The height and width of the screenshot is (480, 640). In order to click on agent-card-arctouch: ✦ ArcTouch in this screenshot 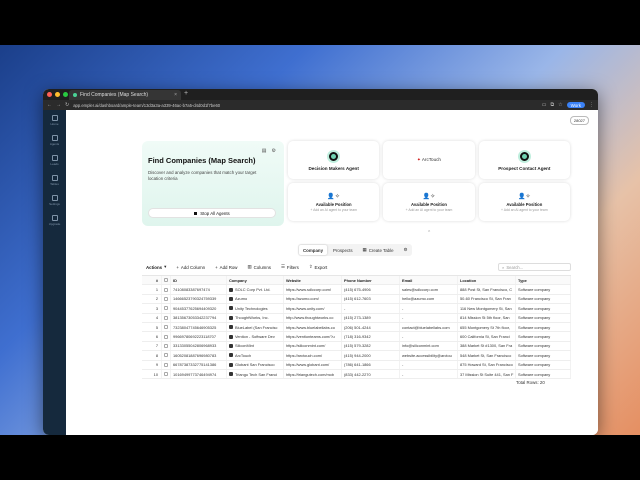, I will do `click(429, 160)`.